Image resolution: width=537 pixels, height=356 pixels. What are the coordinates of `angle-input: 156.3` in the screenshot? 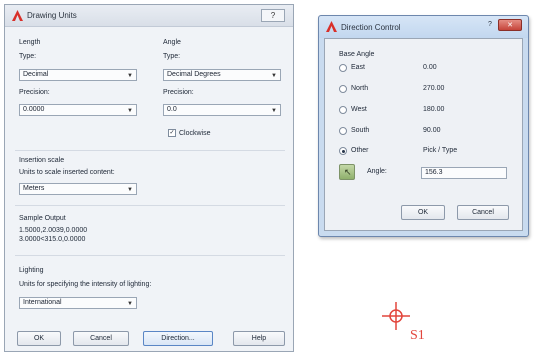 It's located at (464, 173).